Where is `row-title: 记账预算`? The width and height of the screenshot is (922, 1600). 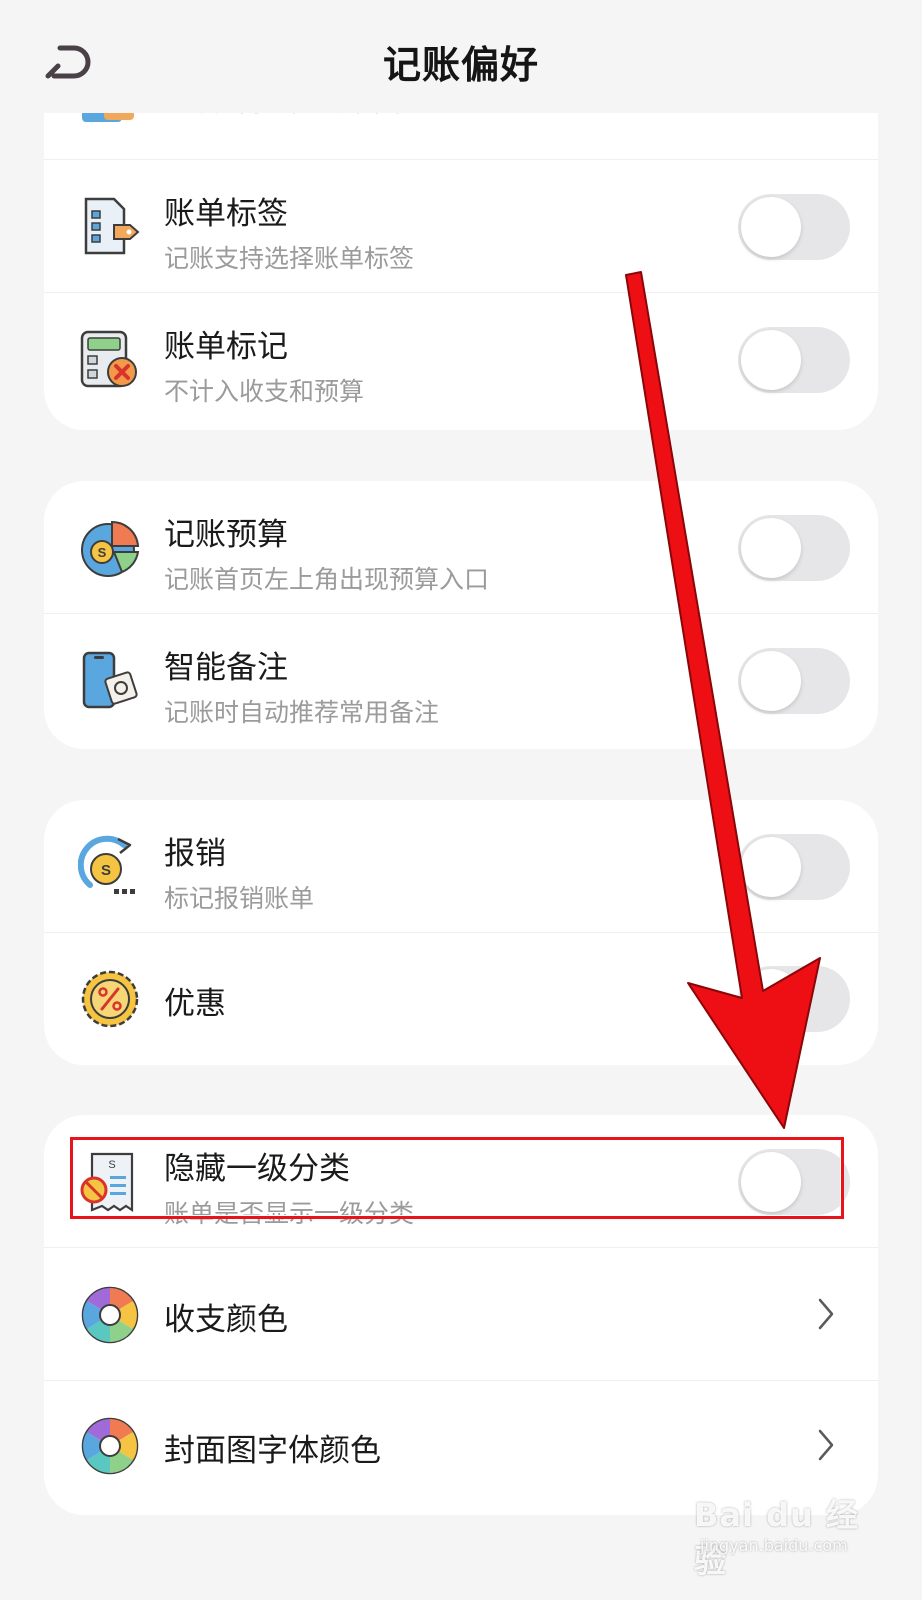 row-title: 记账预算 is located at coordinates (226, 535).